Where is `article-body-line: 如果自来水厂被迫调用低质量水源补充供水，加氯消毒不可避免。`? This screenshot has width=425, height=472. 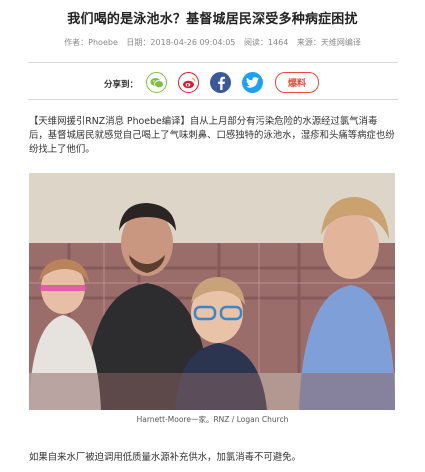
article-body-line: 如果自来水厂被迫调用低质量水源补充供水，加氯消毒不可避免。 is located at coordinates (165, 457).